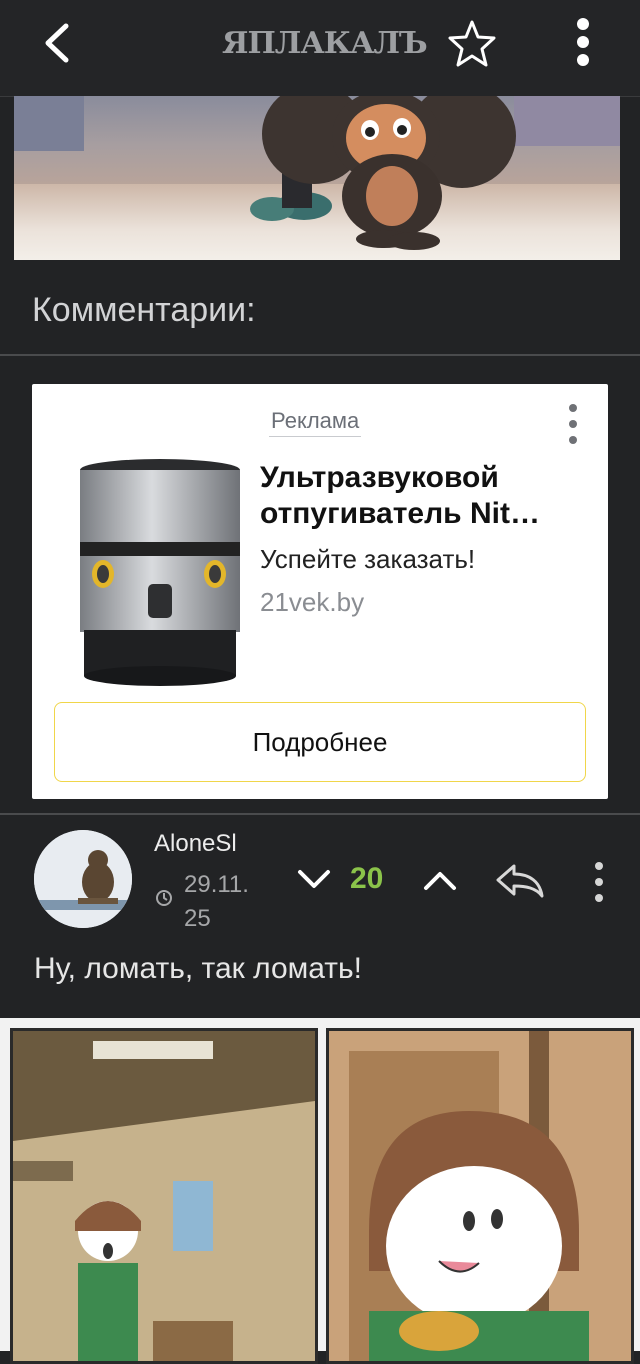 The height and width of the screenshot is (1364, 640). I want to click on clock-icon, so click(164, 898).